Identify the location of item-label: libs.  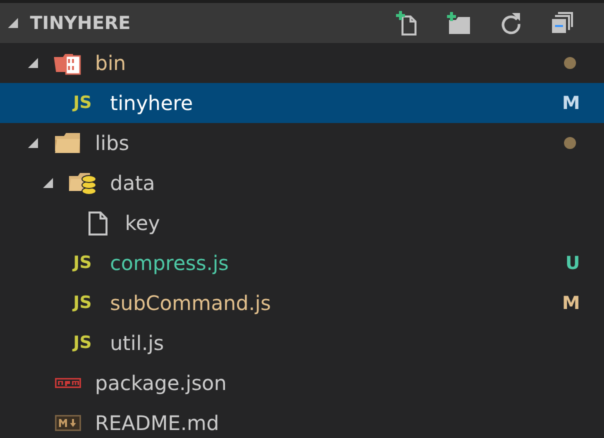
(112, 143).